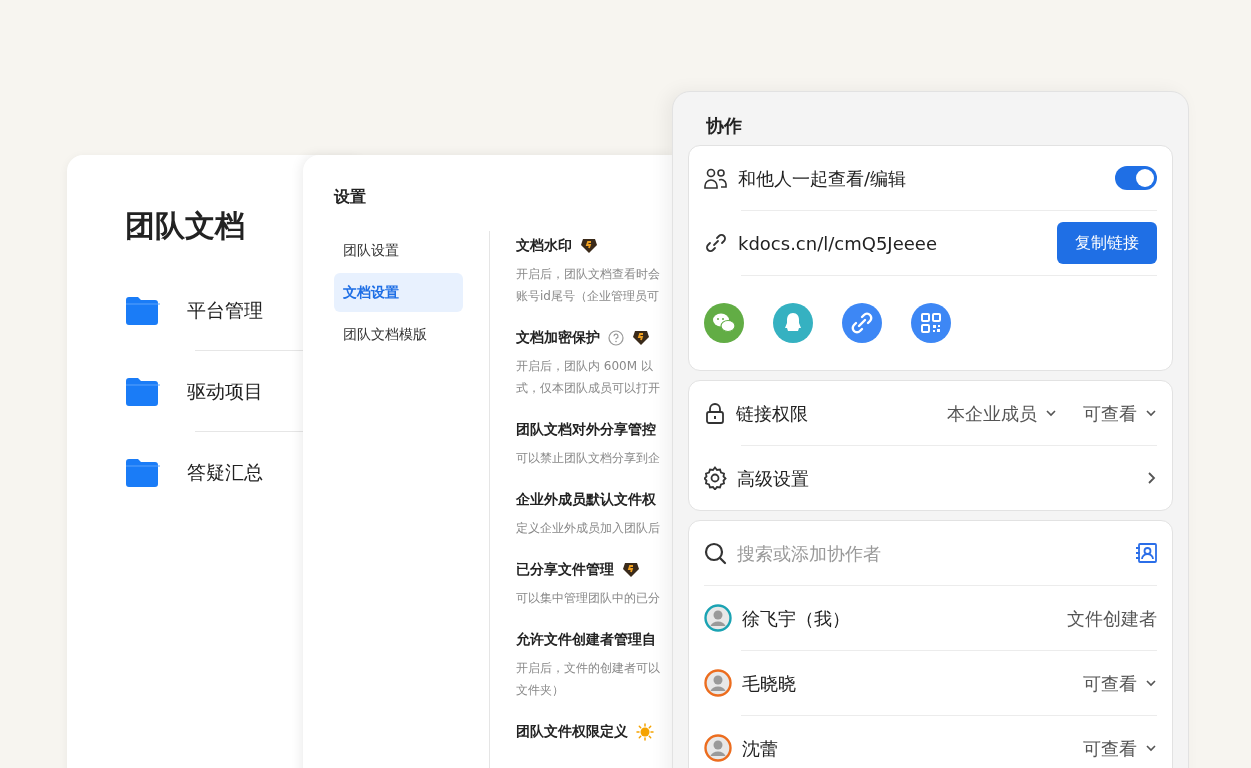 The height and width of the screenshot is (768, 1251). Describe the element at coordinates (1146, 553) in the screenshot. I see `contact-card-icon` at that location.